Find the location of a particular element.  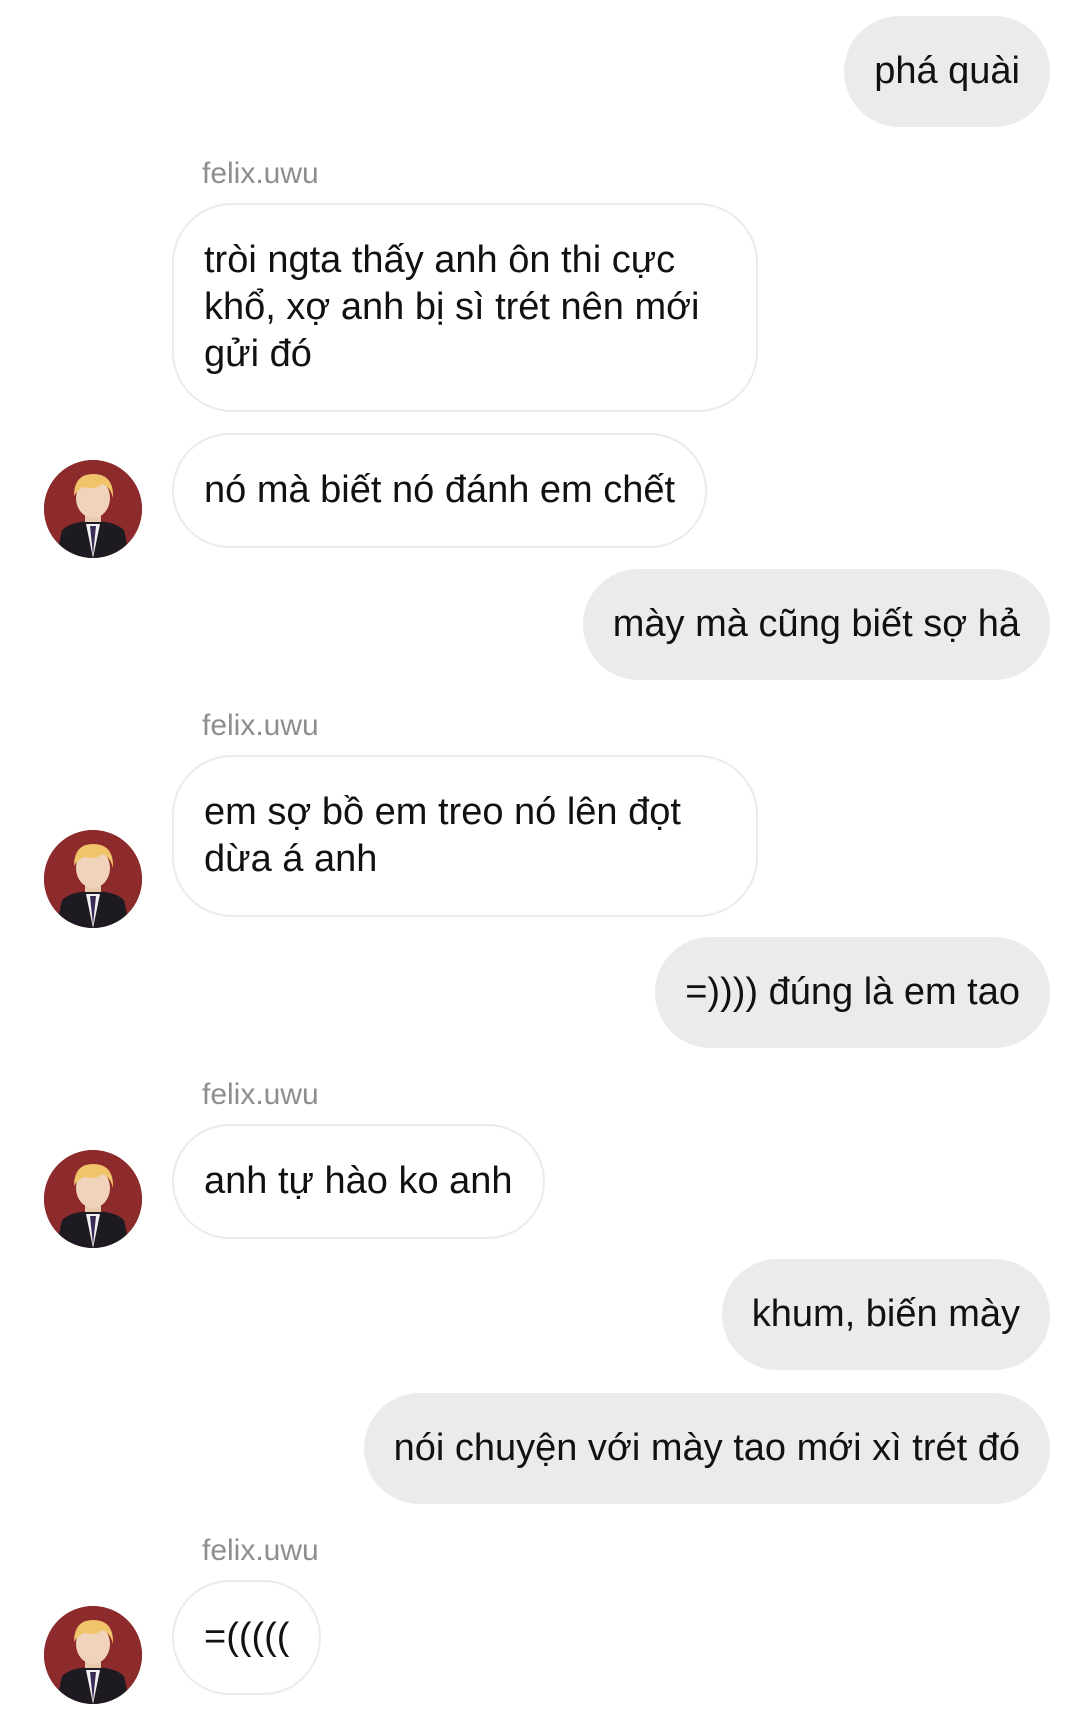

message-bubble-outgoing: phá quài is located at coordinates (947, 71).